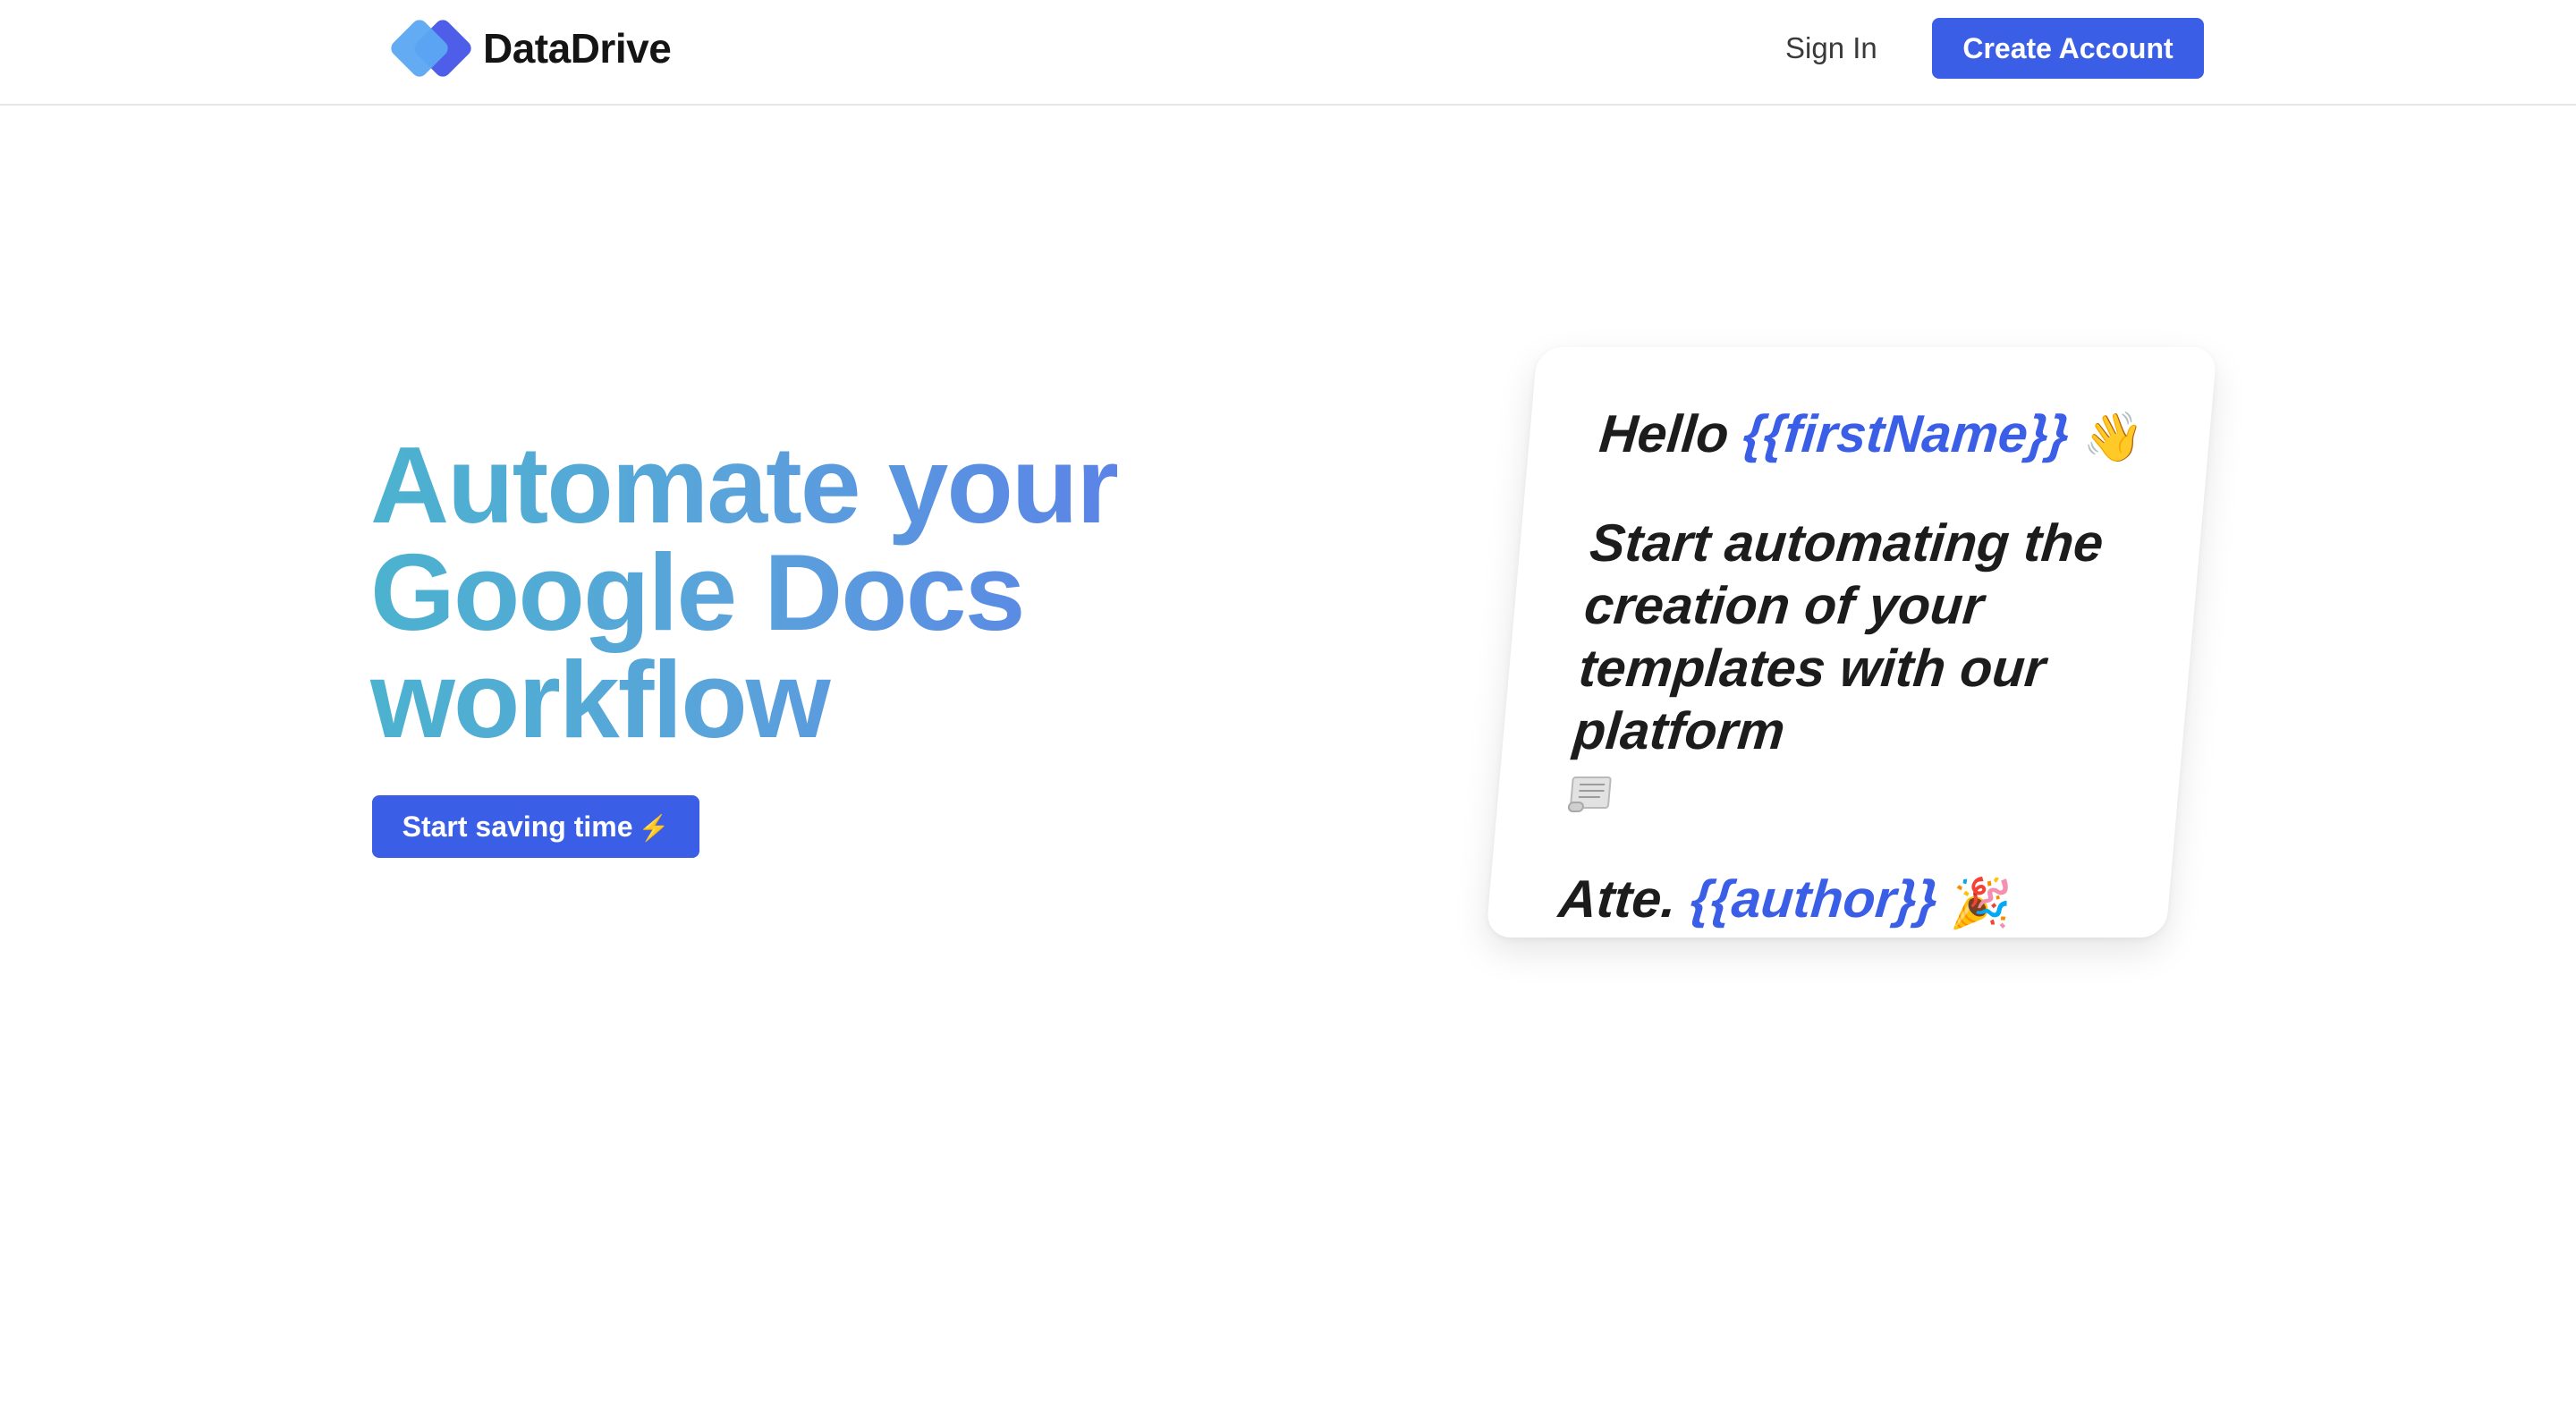  Describe the element at coordinates (1831, 49) in the screenshot. I see `sign-in-link: Sign In` at that location.